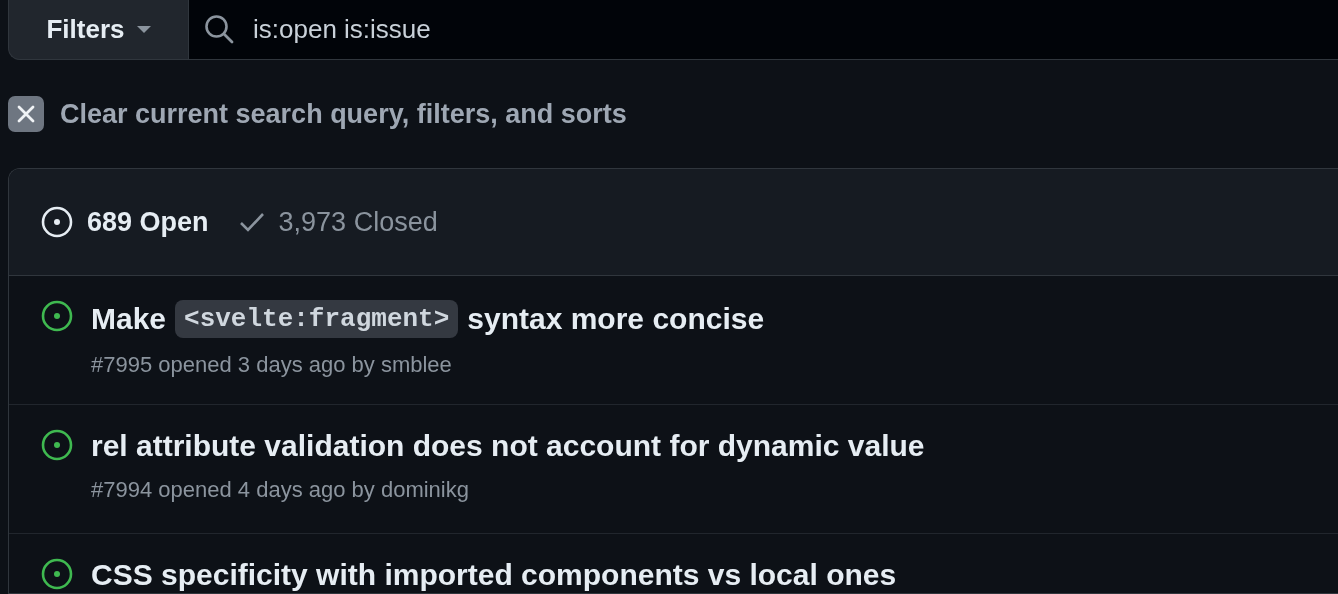 The image size is (1338, 594). I want to click on check-icon, so click(251, 222).